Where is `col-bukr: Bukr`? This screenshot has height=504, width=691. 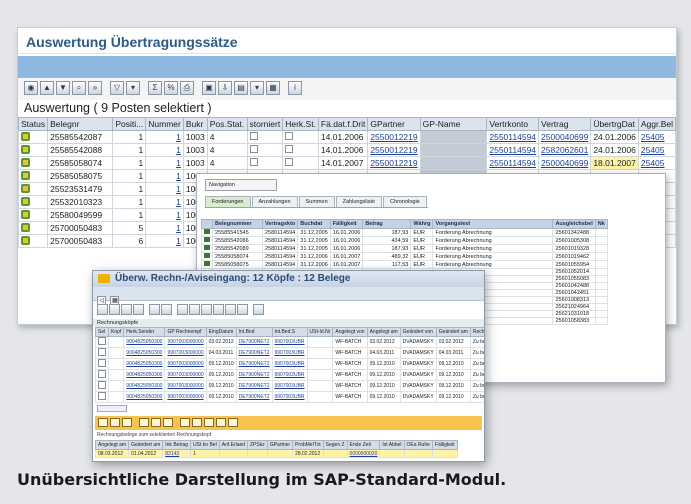
col-bukr: Bukr is located at coordinates (195, 124).